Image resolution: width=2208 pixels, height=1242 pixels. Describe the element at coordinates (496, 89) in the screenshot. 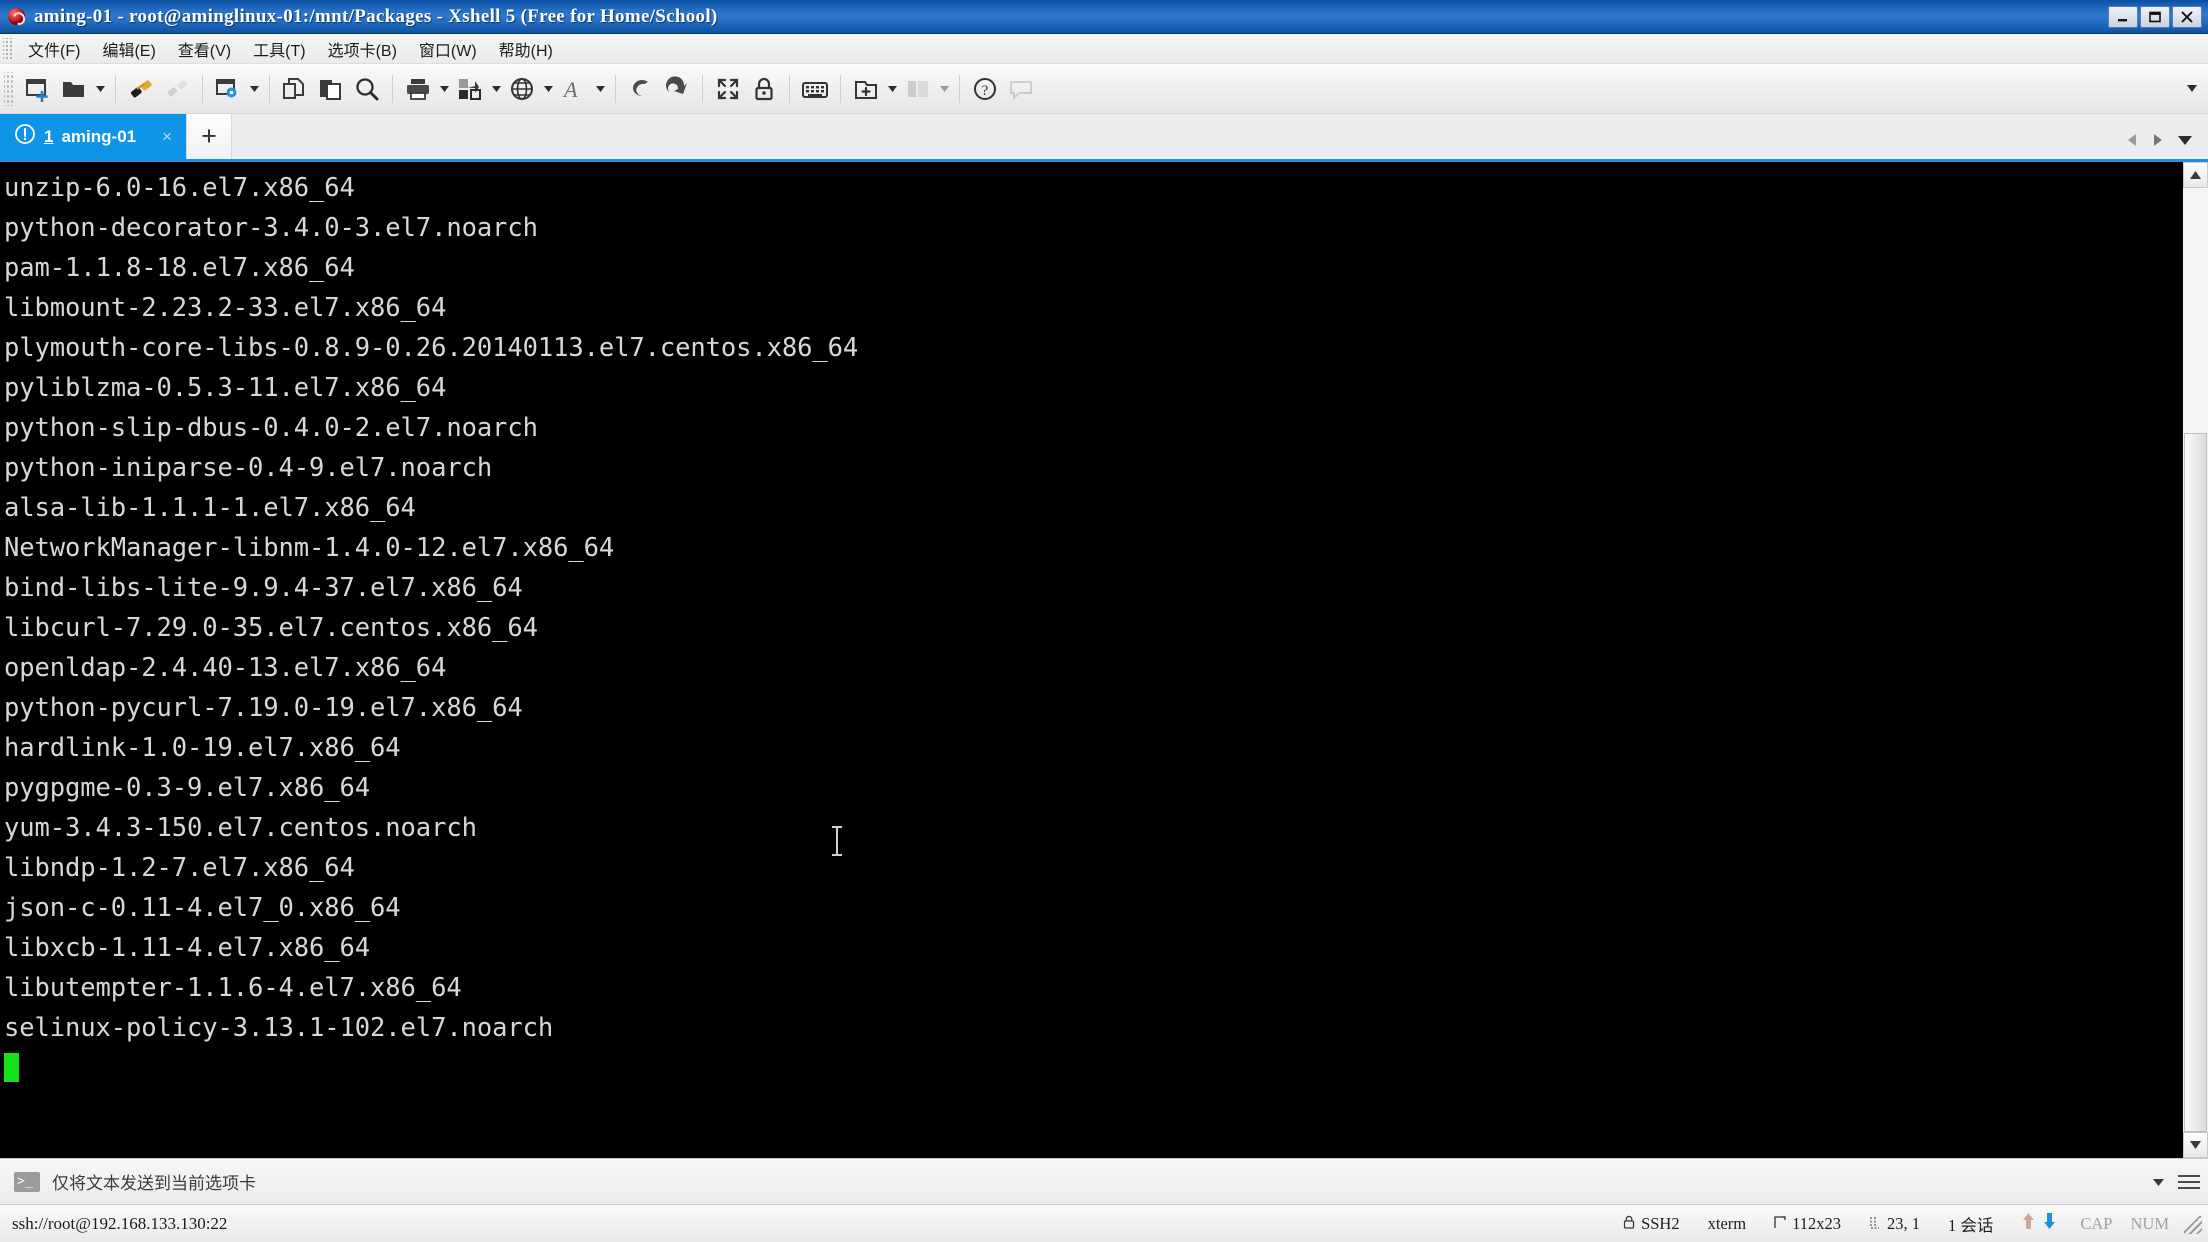

I see `file-transfer-dropdown-icon` at that location.